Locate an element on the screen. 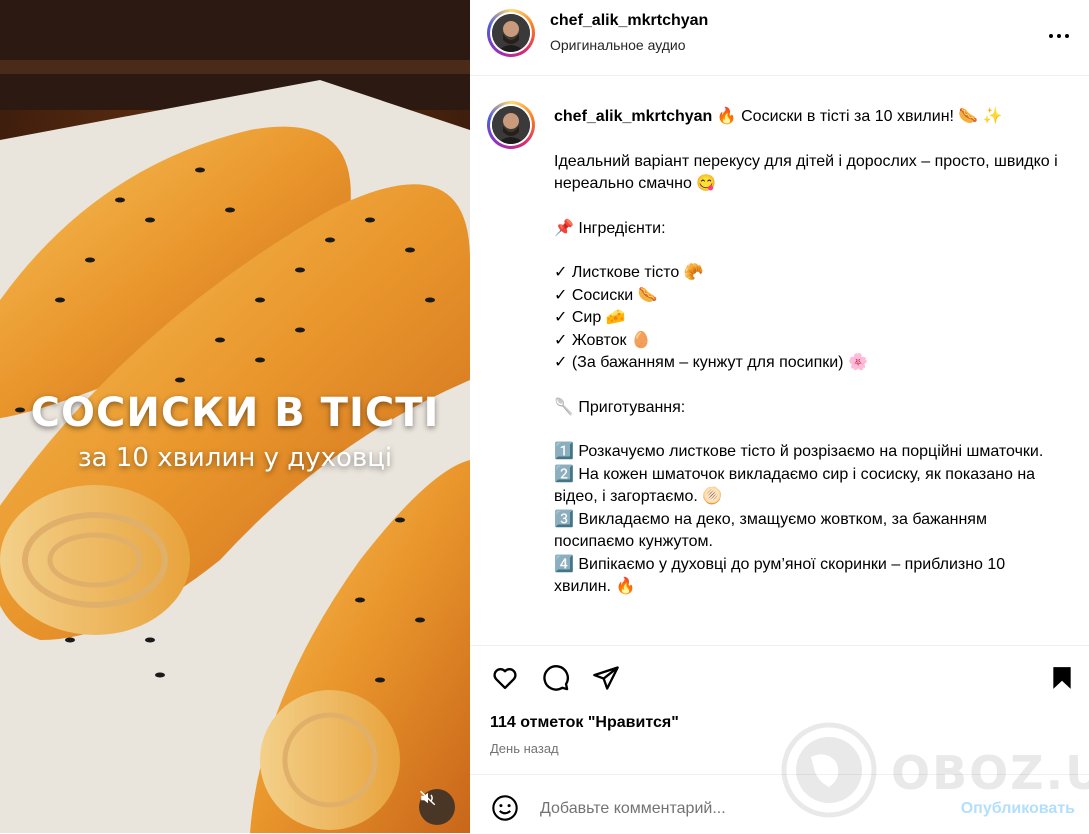  ingredients-heading: 📌 Інгредієнти: is located at coordinates (610, 228).